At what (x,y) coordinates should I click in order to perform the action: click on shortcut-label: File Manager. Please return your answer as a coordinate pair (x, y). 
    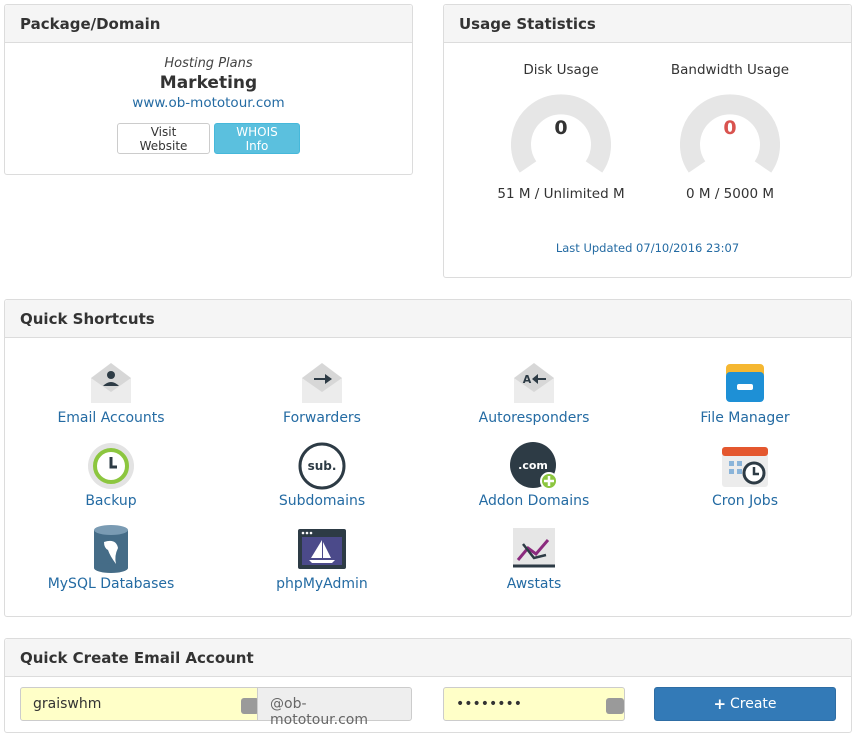
    Looking at the image, I should click on (745, 418).